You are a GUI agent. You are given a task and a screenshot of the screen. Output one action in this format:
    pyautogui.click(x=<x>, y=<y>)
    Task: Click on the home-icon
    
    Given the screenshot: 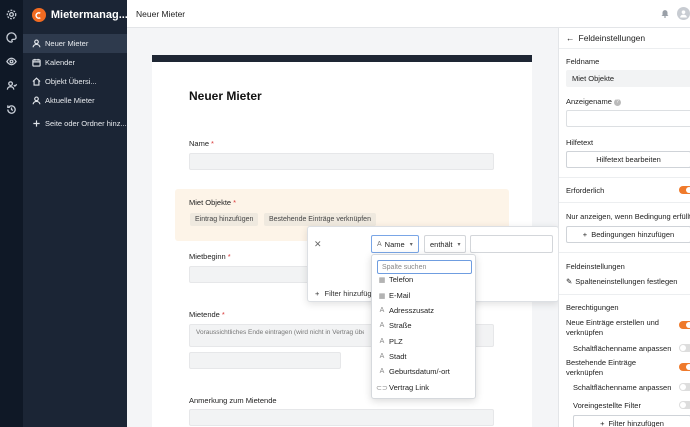 What is the action you would take?
    pyautogui.click(x=36, y=81)
    